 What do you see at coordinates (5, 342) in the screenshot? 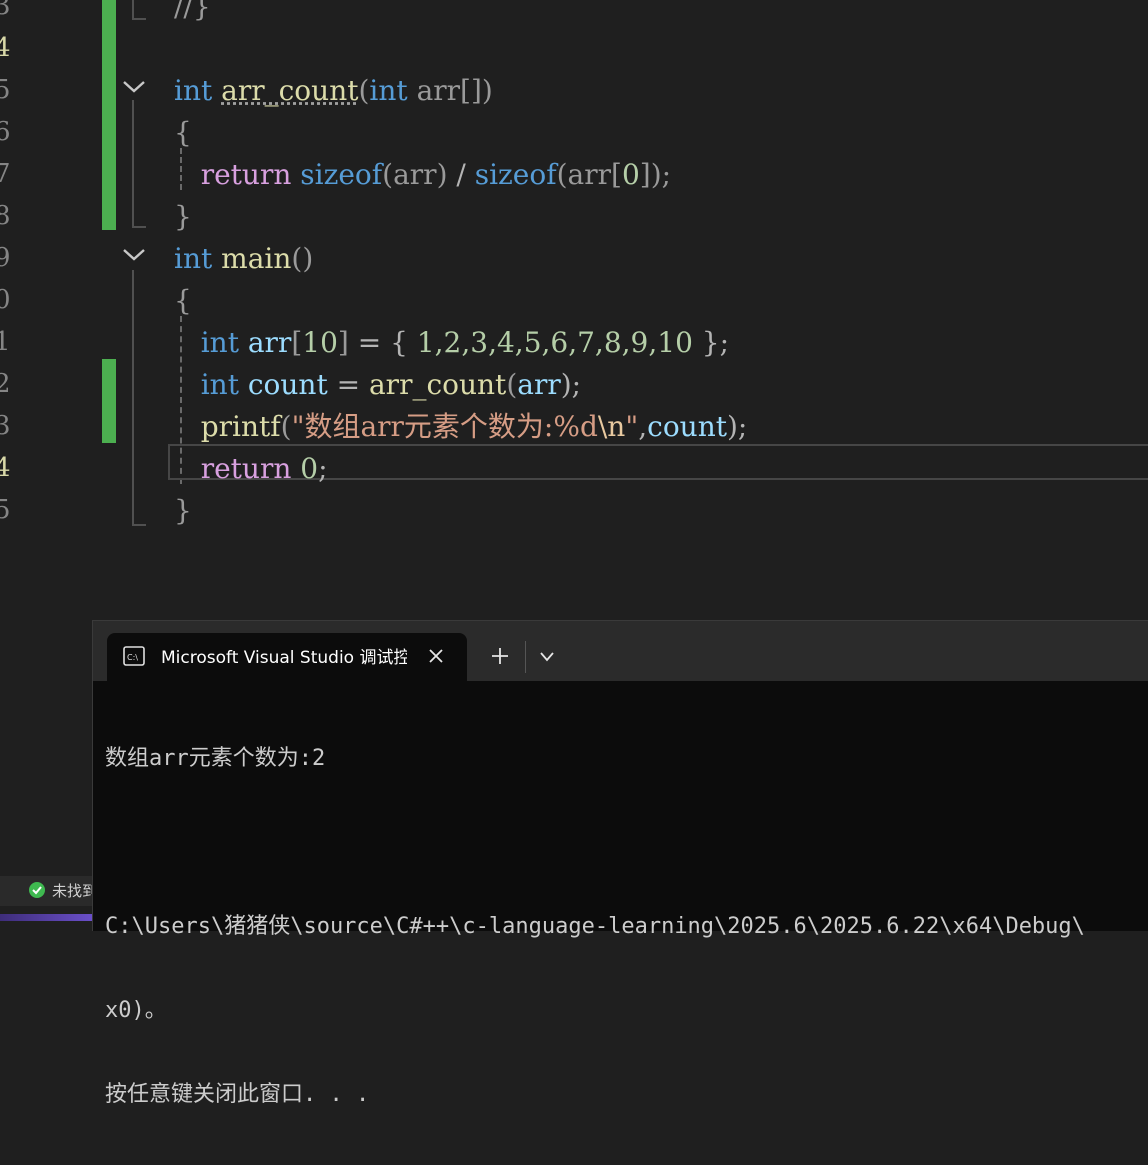
I see `line-number: 1` at bounding box center [5, 342].